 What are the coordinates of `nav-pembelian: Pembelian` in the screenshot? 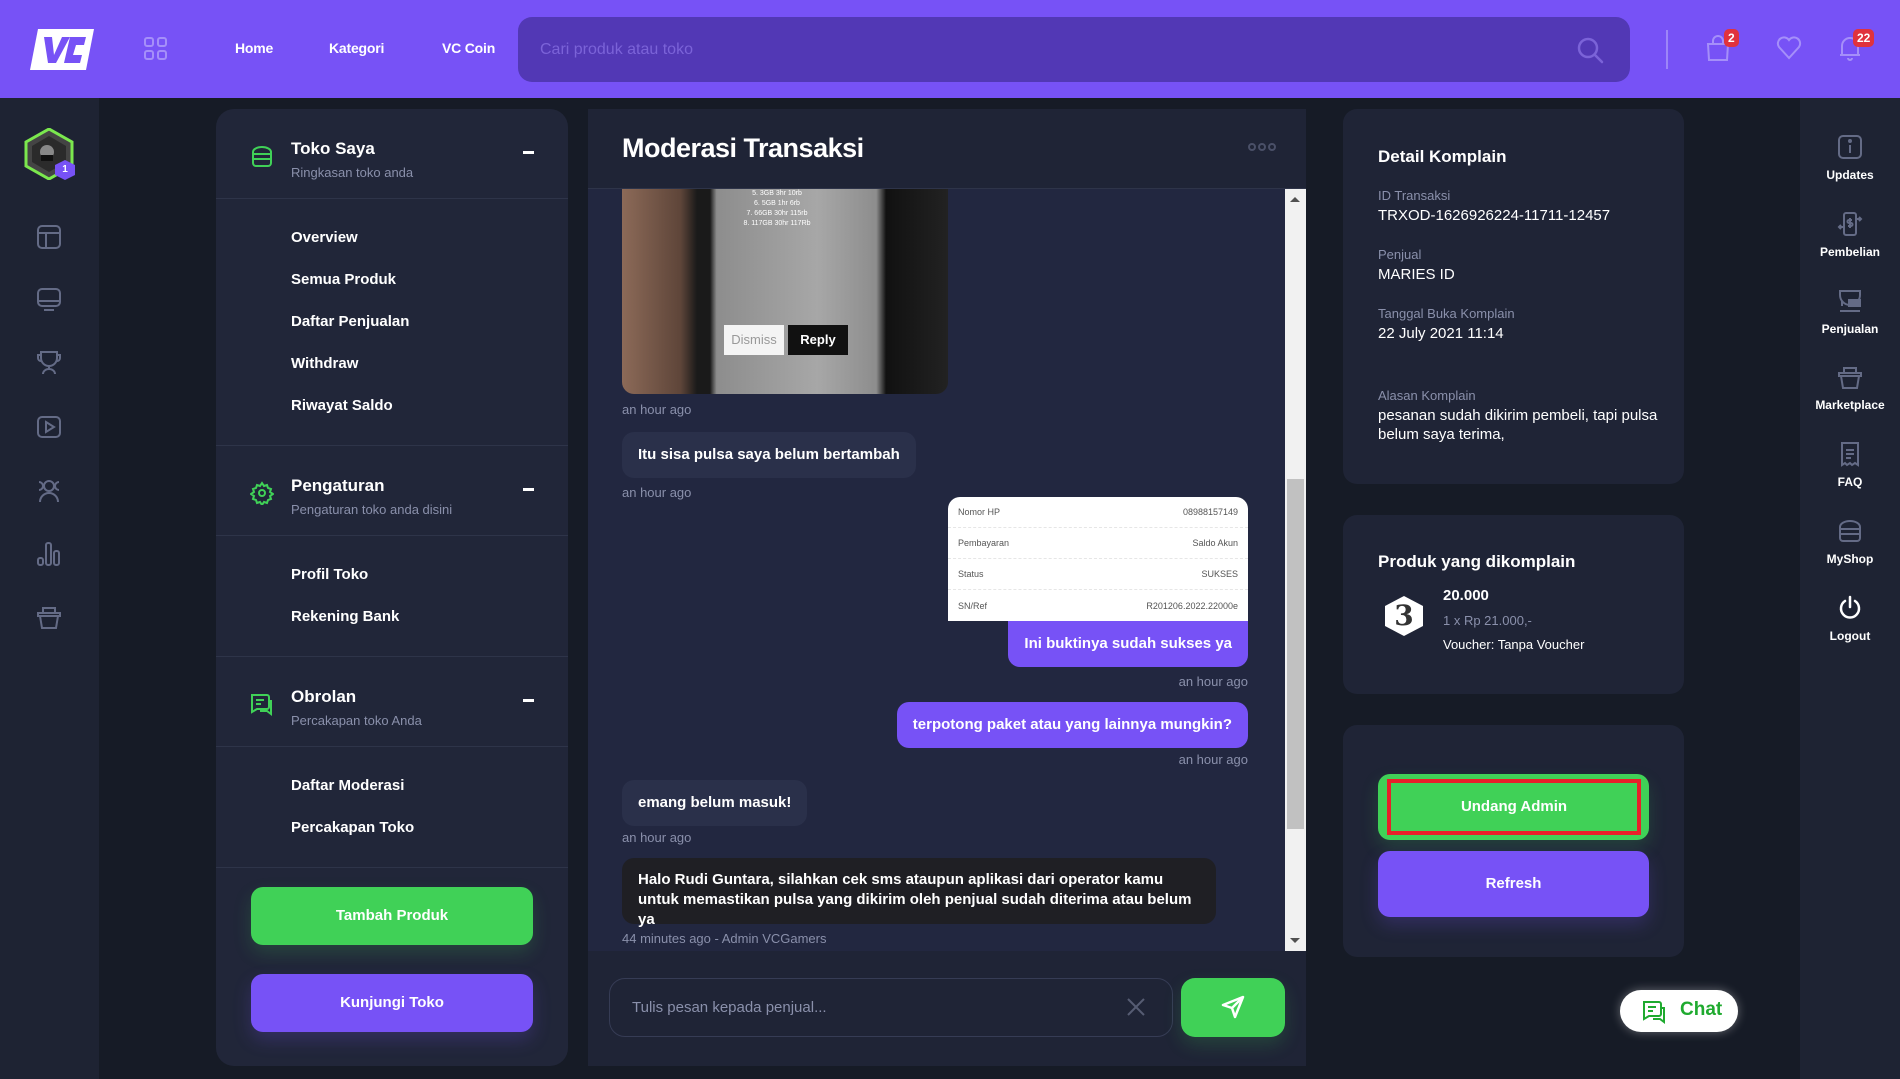 It's located at (1850, 236).